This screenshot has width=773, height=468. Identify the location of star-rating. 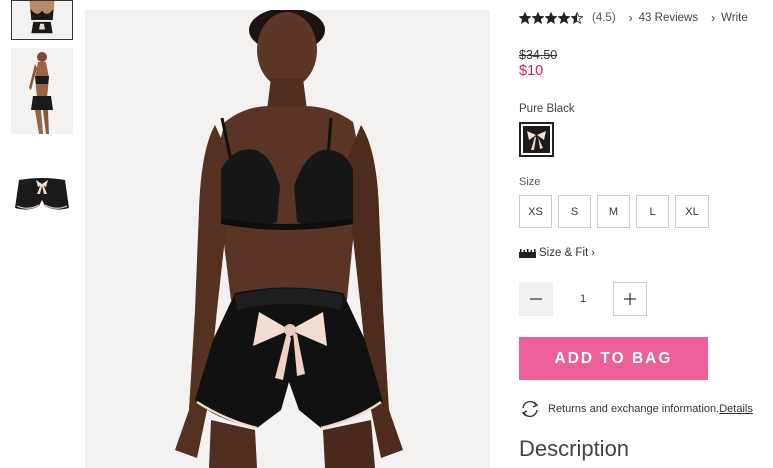
(551, 18).